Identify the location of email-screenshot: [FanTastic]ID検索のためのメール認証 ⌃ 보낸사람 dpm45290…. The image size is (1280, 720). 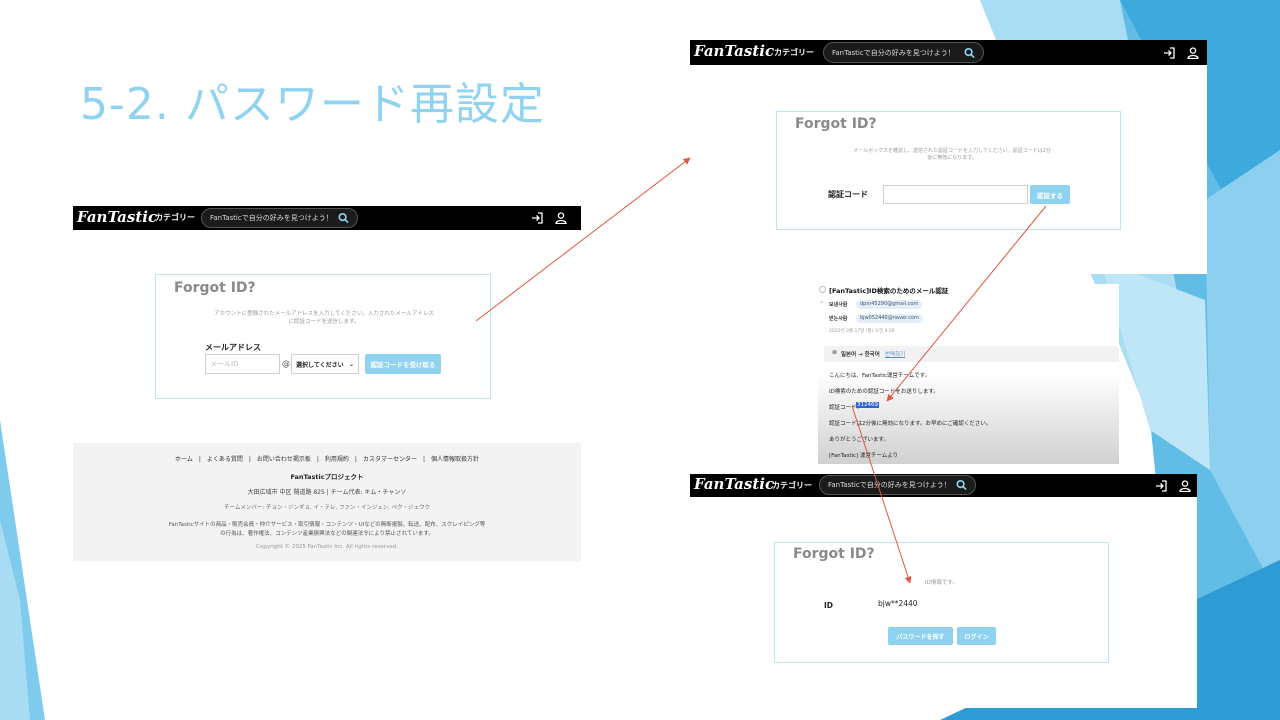
(968, 374).